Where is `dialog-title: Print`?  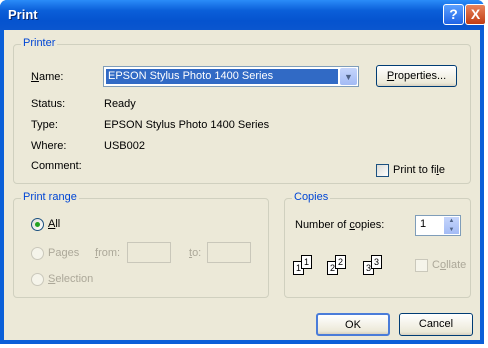
dialog-title: Print is located at coordinates (23, 14).